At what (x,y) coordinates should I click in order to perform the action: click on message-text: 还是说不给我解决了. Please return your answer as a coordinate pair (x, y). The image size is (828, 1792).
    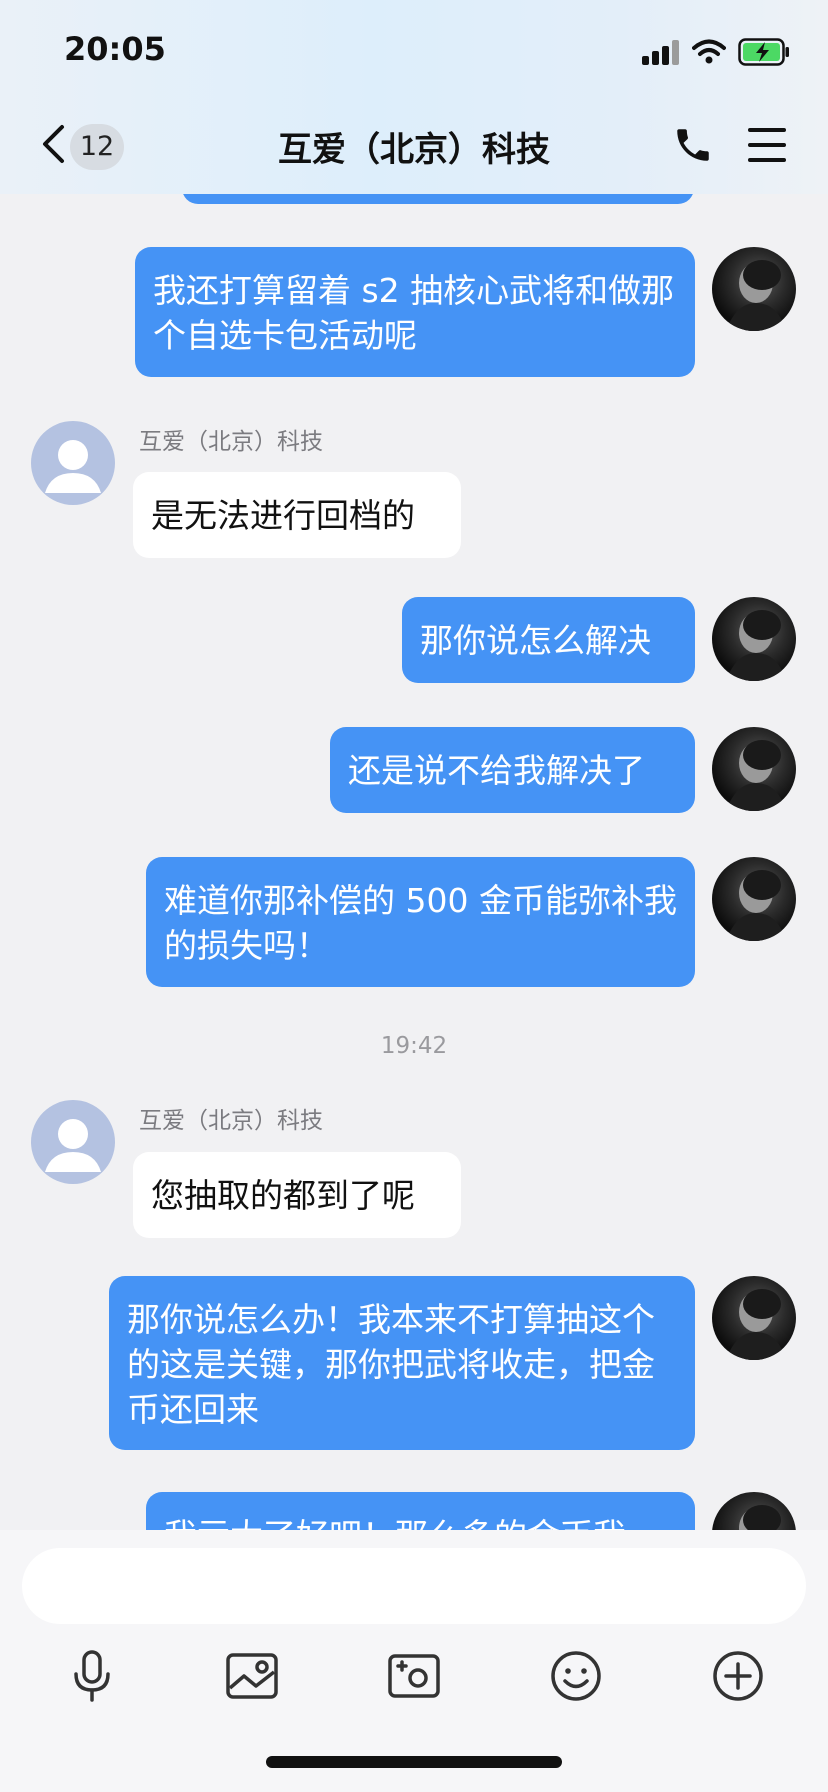
    Looking at the image, I should click on (496, 770).